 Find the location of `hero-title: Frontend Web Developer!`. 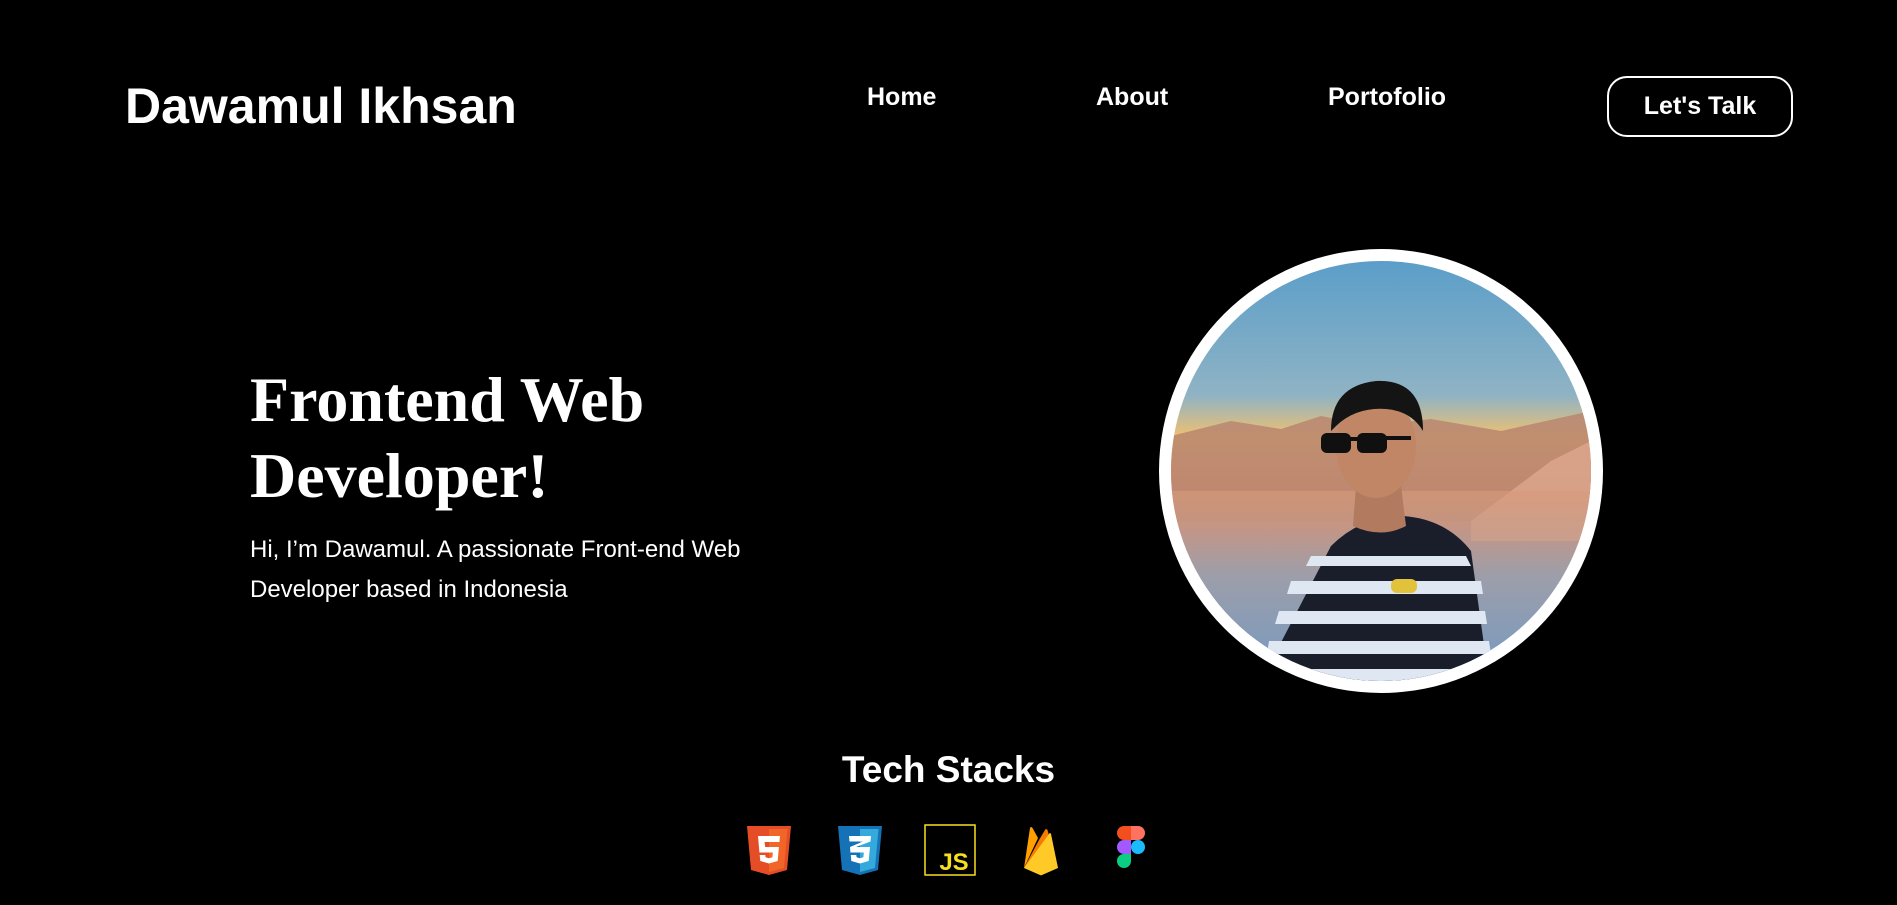

hero-title: Frontend Web Developer! is located at coordinates (510, 438).